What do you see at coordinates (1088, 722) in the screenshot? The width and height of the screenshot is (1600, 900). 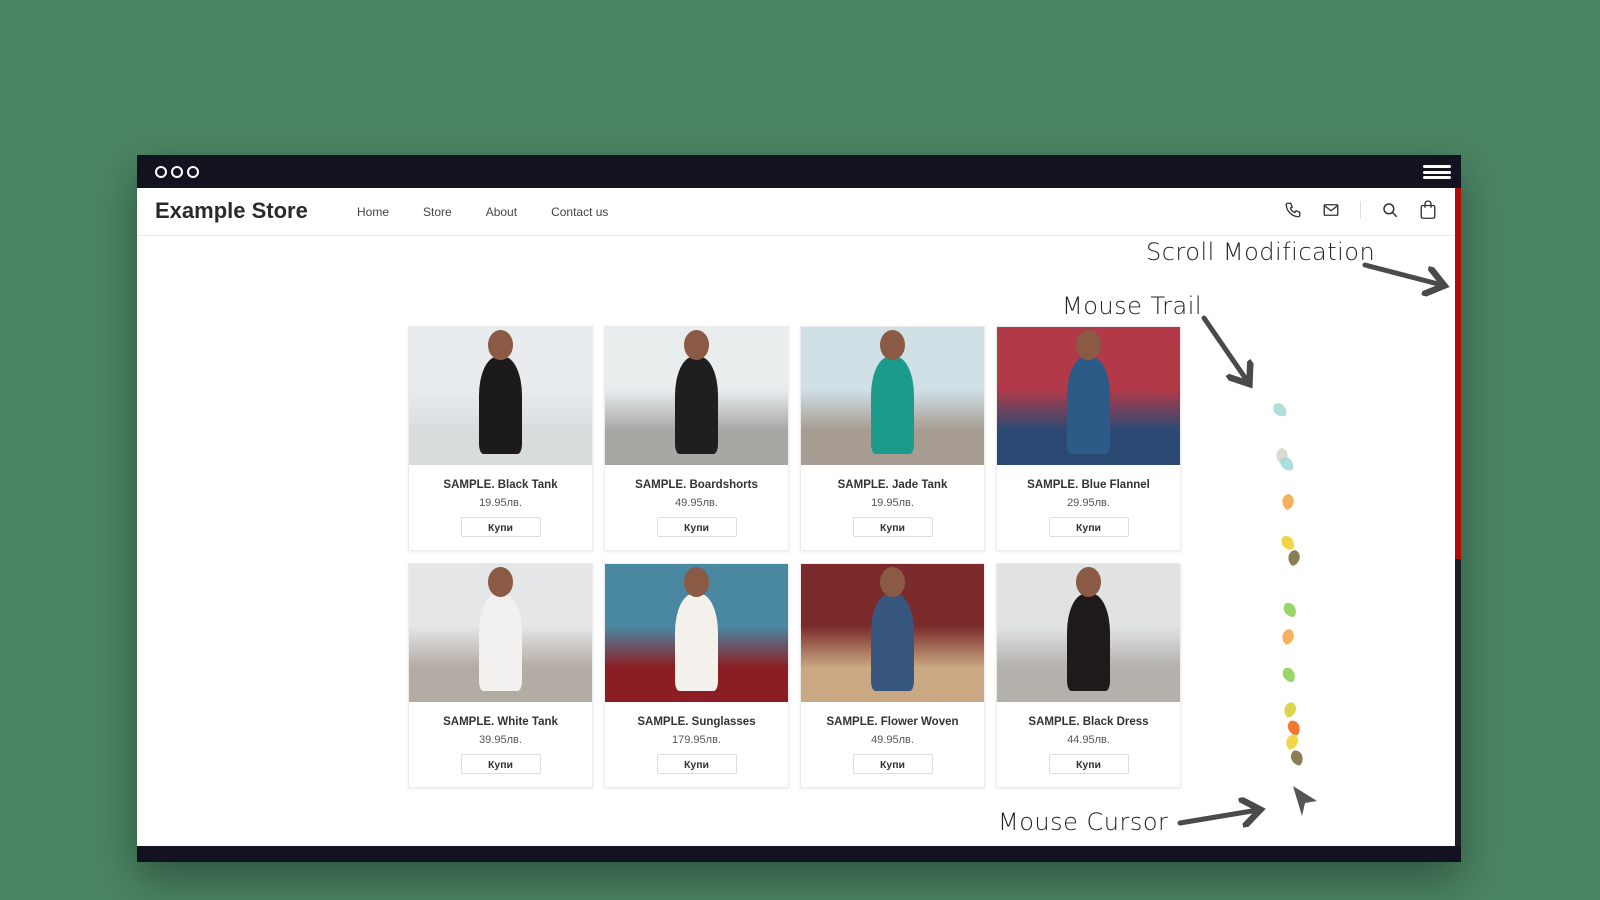 I see `product-name: SAMPLE. Black Dress` at bounding box center [1088, 722].